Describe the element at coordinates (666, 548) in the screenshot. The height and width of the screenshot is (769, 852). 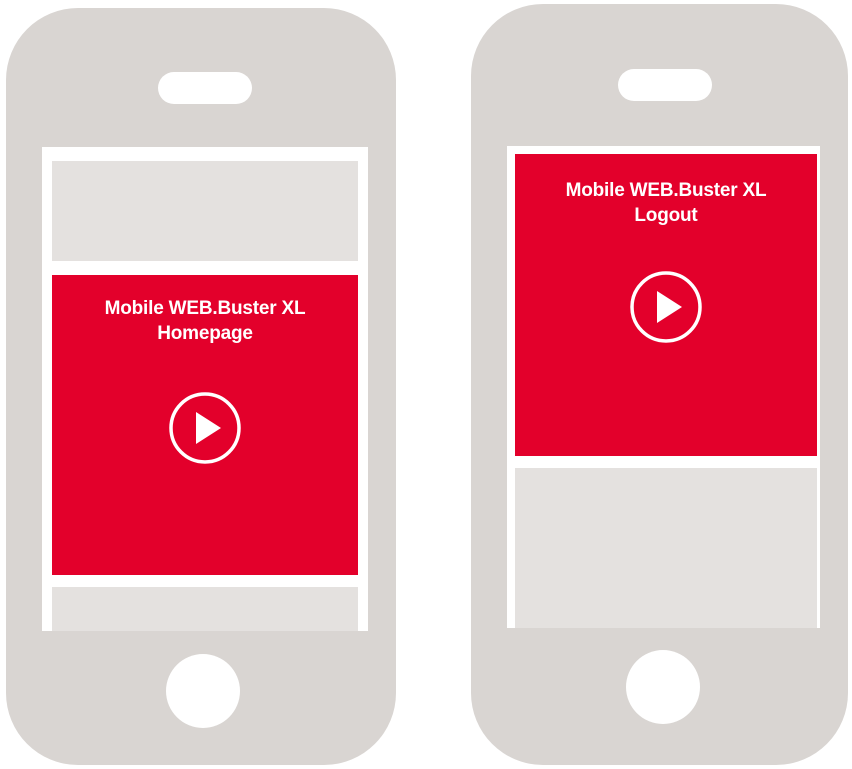
I see `placeholder-content-block` at that location.